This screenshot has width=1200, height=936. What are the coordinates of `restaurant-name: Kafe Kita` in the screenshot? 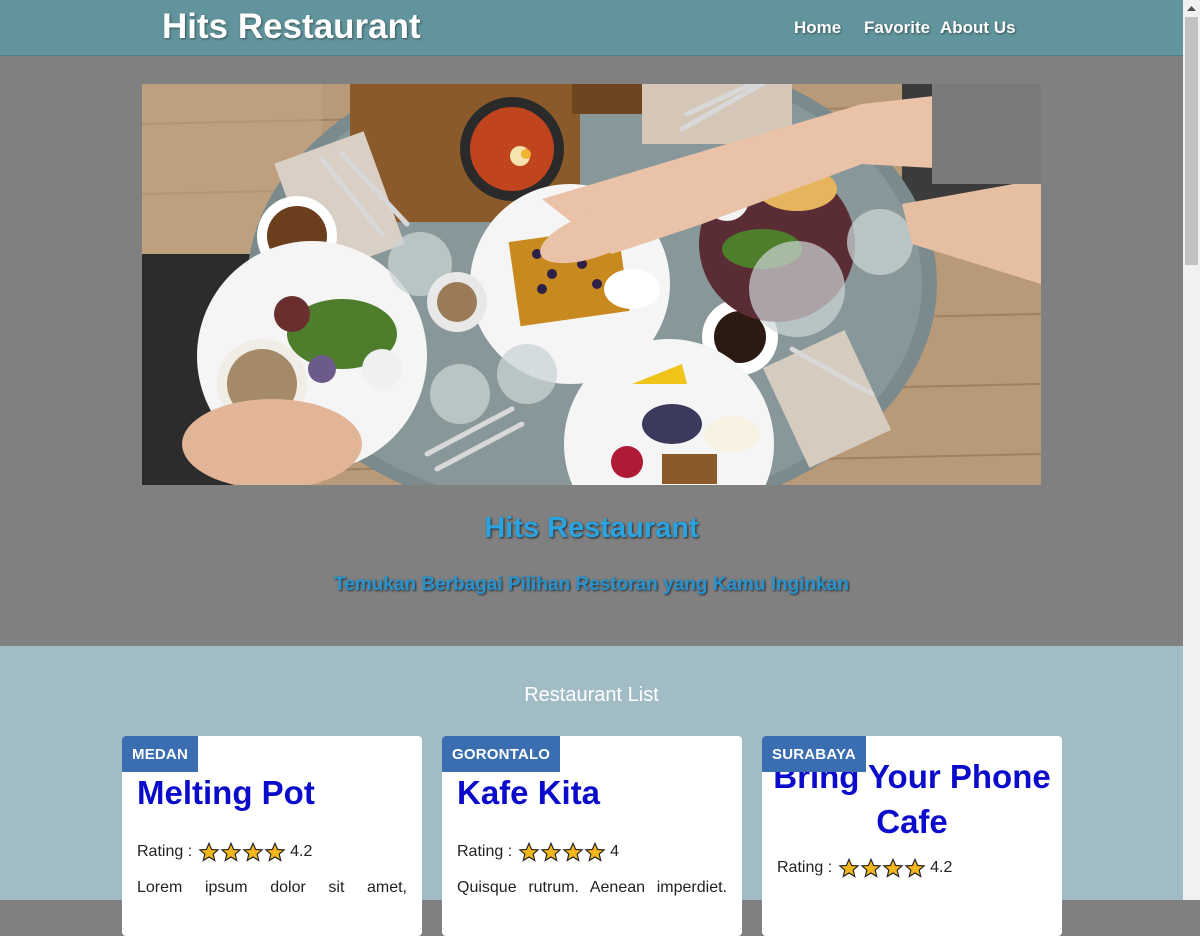 It's located at (528, 793).